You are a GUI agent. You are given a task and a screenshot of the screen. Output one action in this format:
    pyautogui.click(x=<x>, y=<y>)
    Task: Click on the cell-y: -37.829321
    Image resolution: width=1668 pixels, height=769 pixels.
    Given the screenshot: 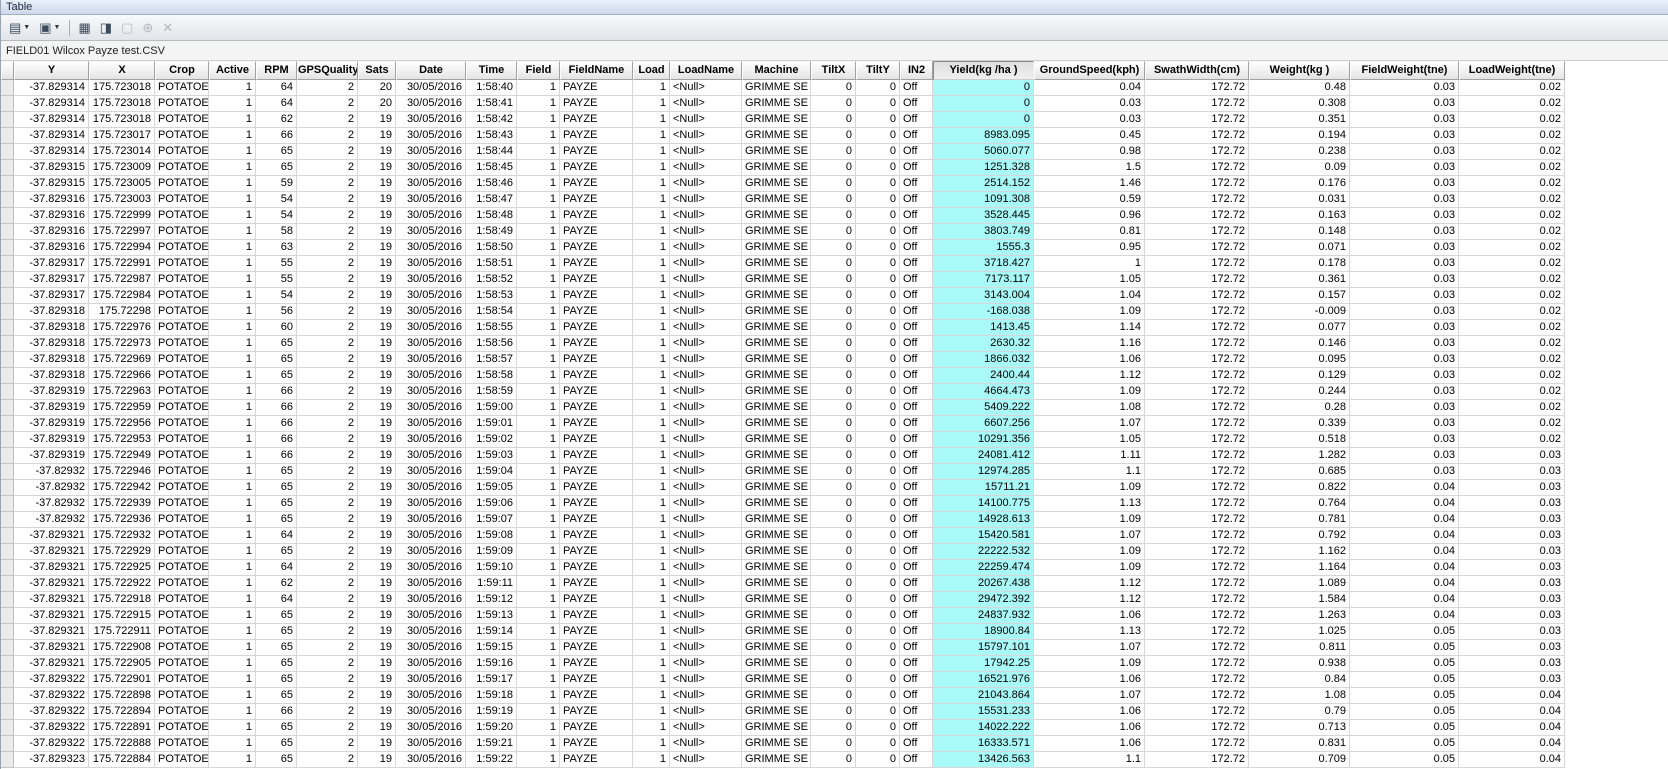 What is the action you would take?
    pyautogui.click(x=51, y=568)
    